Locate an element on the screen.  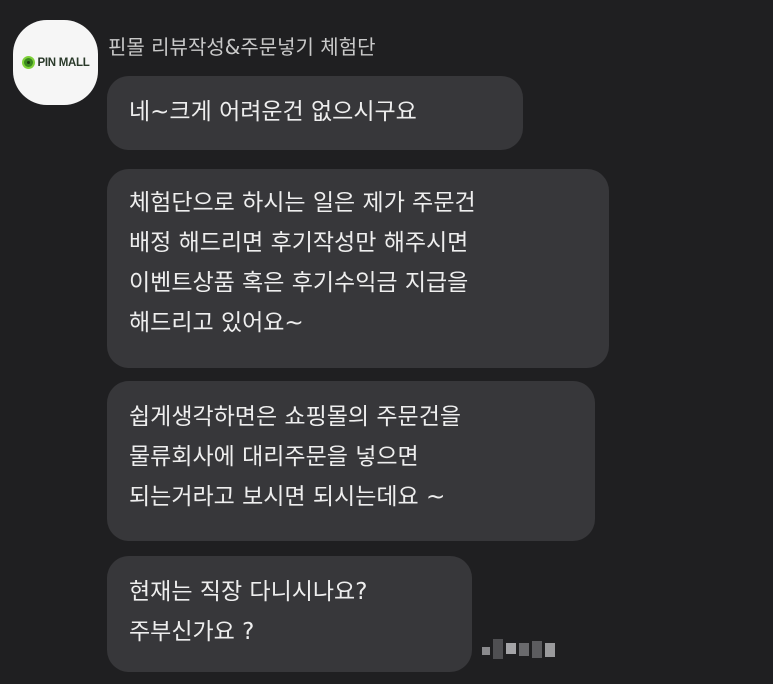
avatar: PIN MALL is located at coordinates (55, 62).